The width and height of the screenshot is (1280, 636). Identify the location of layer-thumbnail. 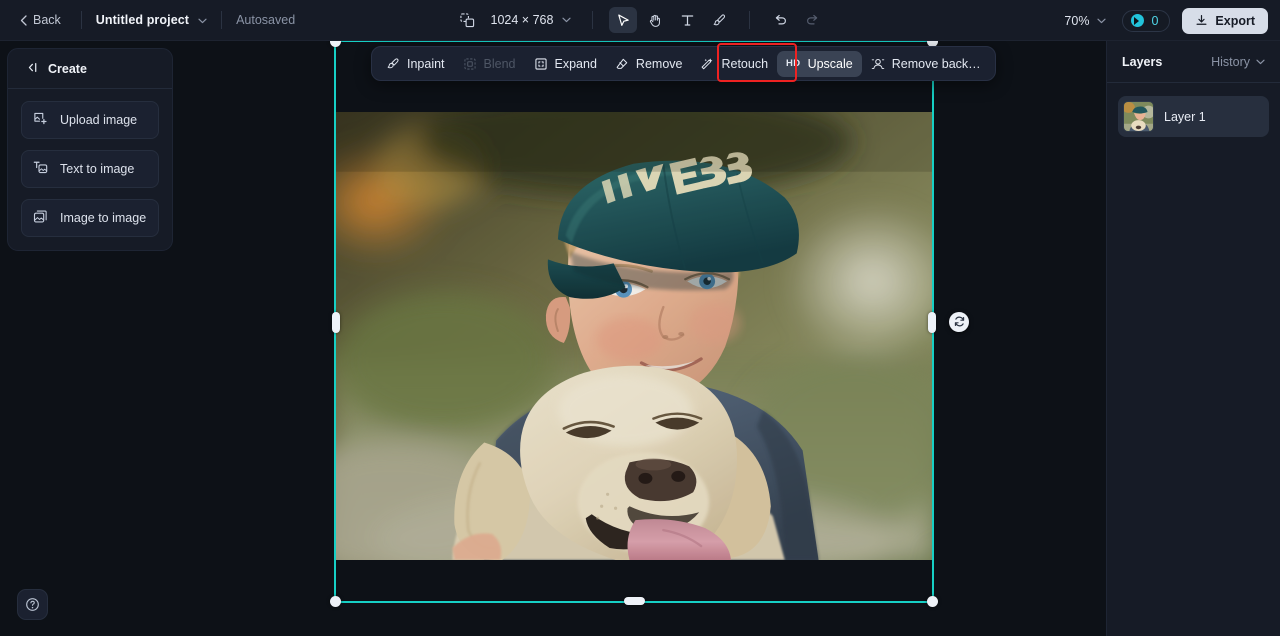
(1138, 116).